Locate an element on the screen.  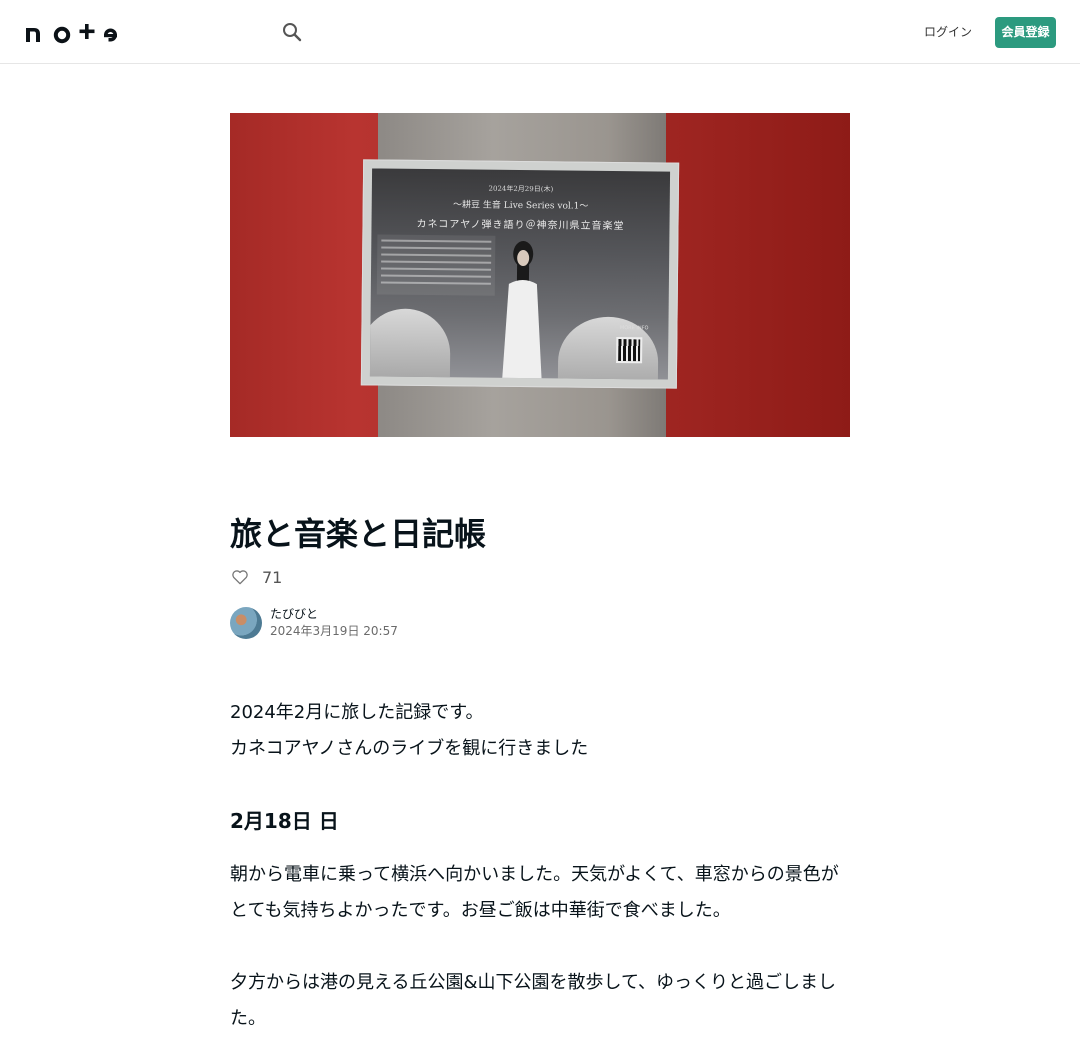
poster-description is located at coordinates (436, 265).